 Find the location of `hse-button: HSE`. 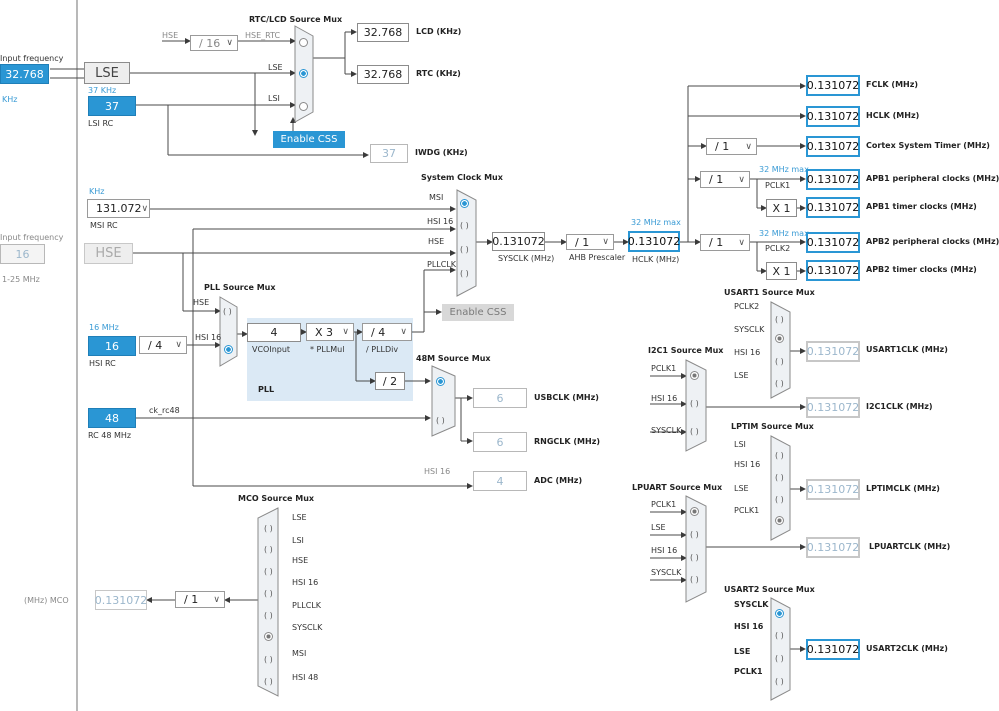

hse-button: HSE is located at coordinates (108, 253).